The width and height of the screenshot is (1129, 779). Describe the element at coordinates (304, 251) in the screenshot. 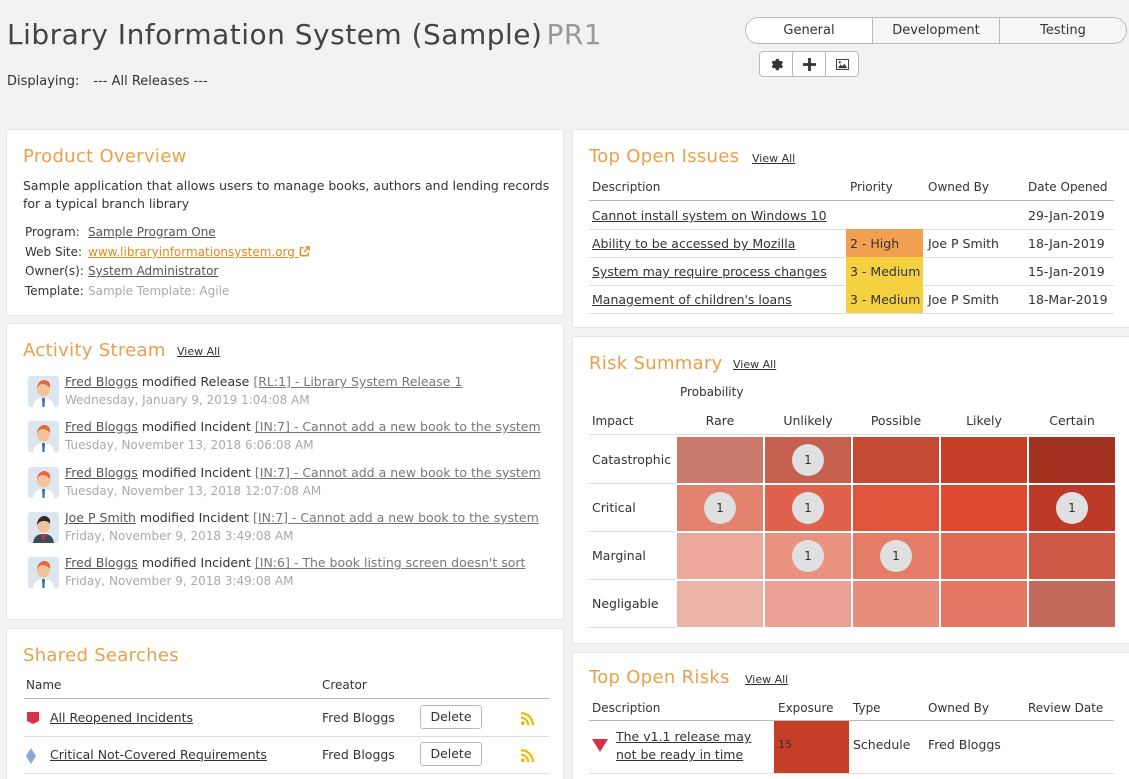

I see `external-link-icon` at that location.